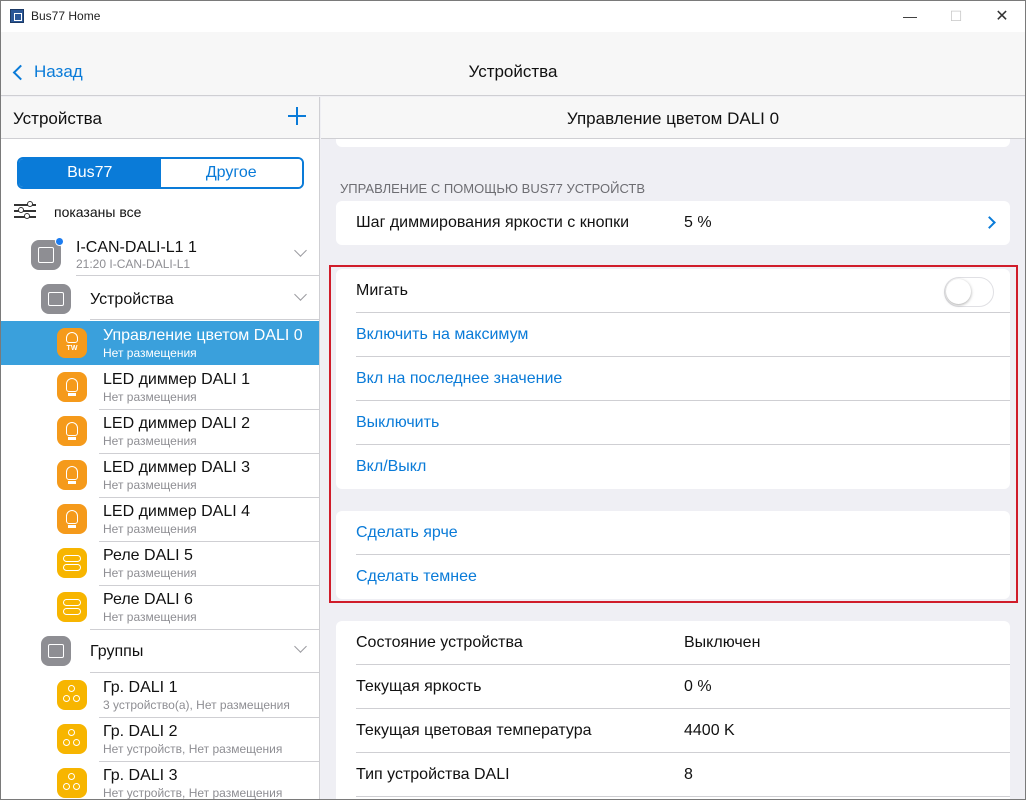  Describe the element at coordinates (57, 118) in the screenshot. I see `sidebar-title: Устройства` at that location.